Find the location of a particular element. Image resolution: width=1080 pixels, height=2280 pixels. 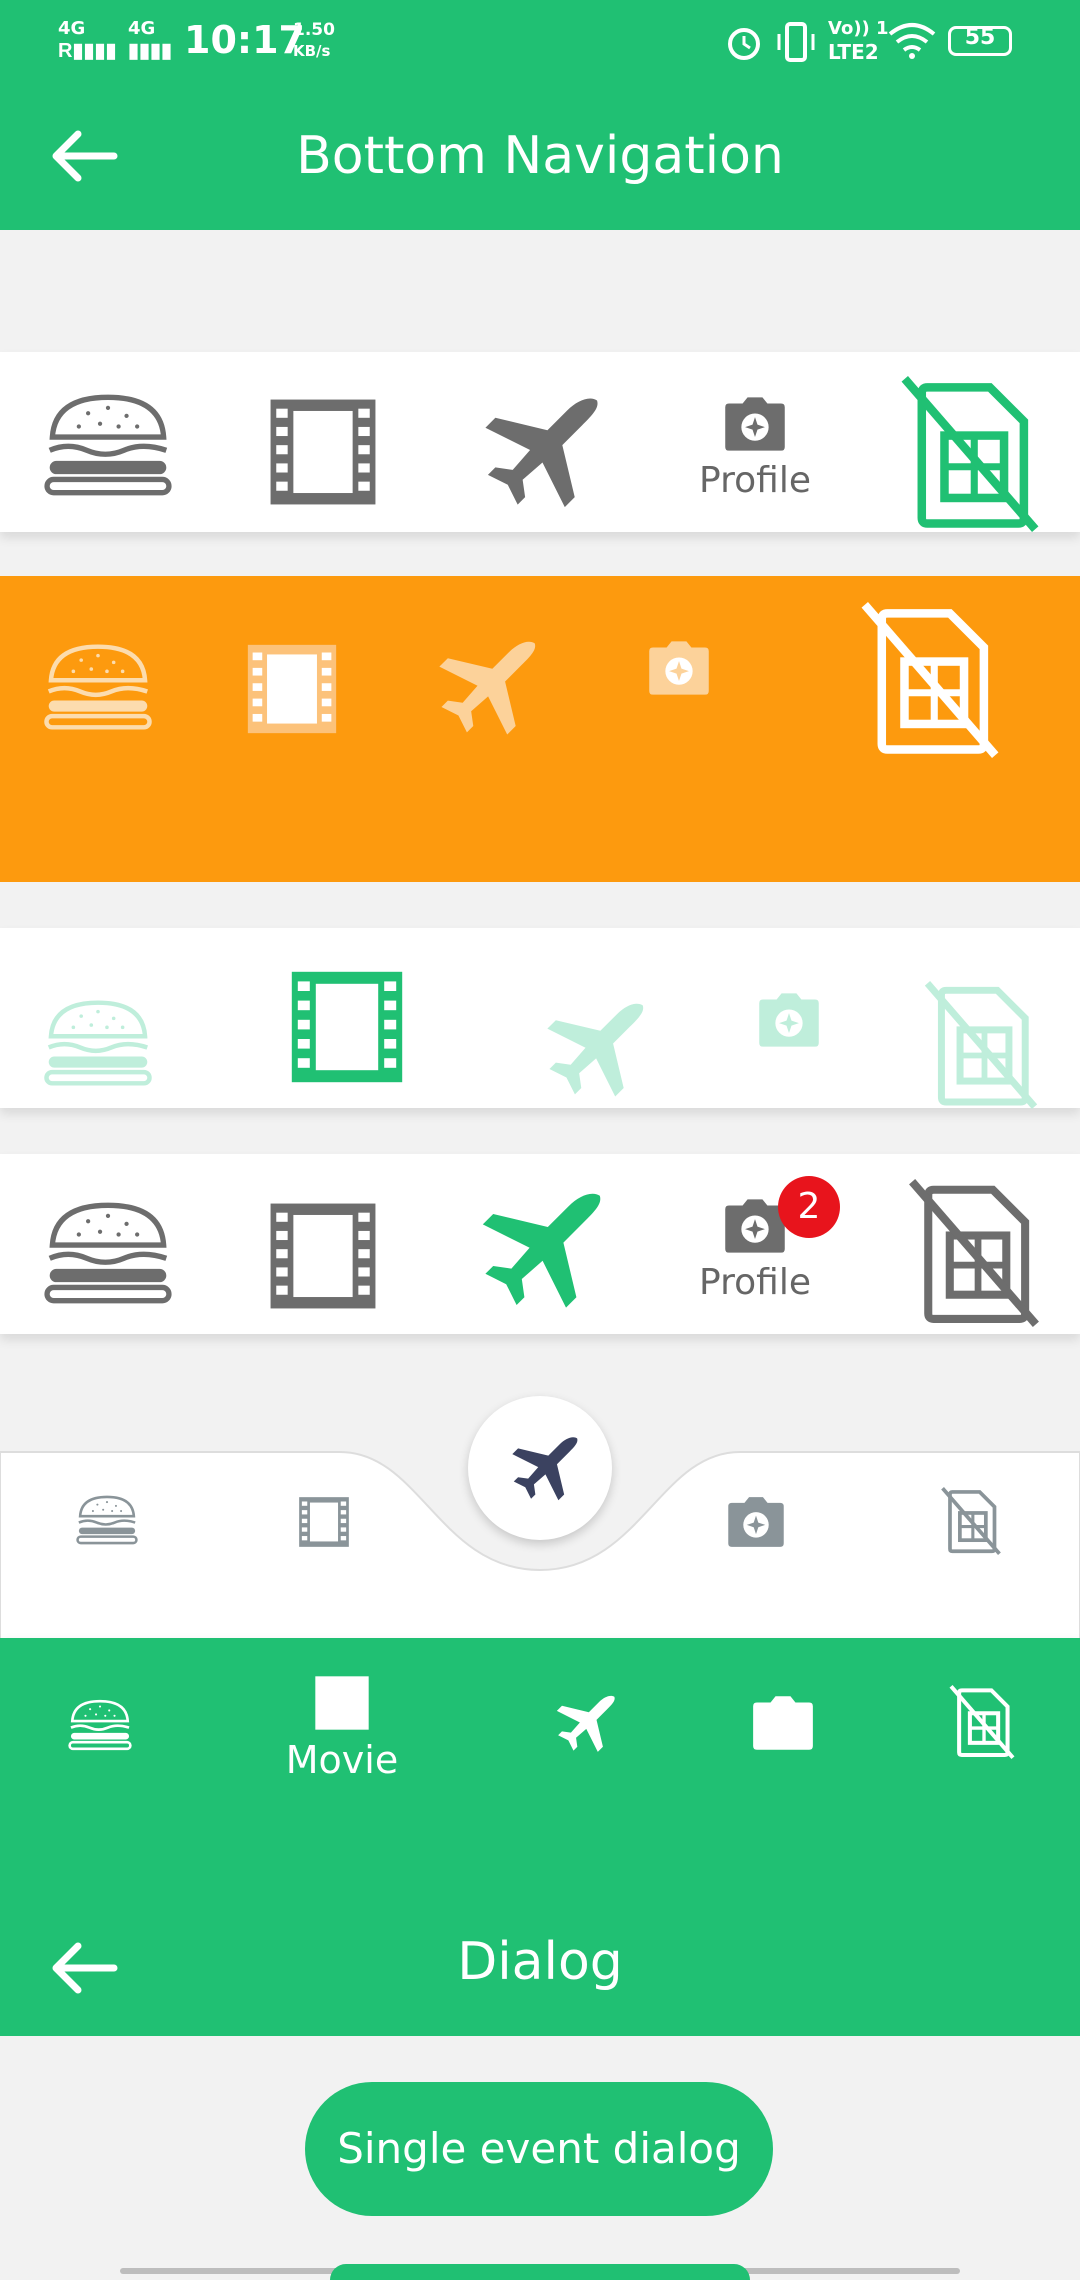

fab-flight-button is located at coordinates (540, 1468).